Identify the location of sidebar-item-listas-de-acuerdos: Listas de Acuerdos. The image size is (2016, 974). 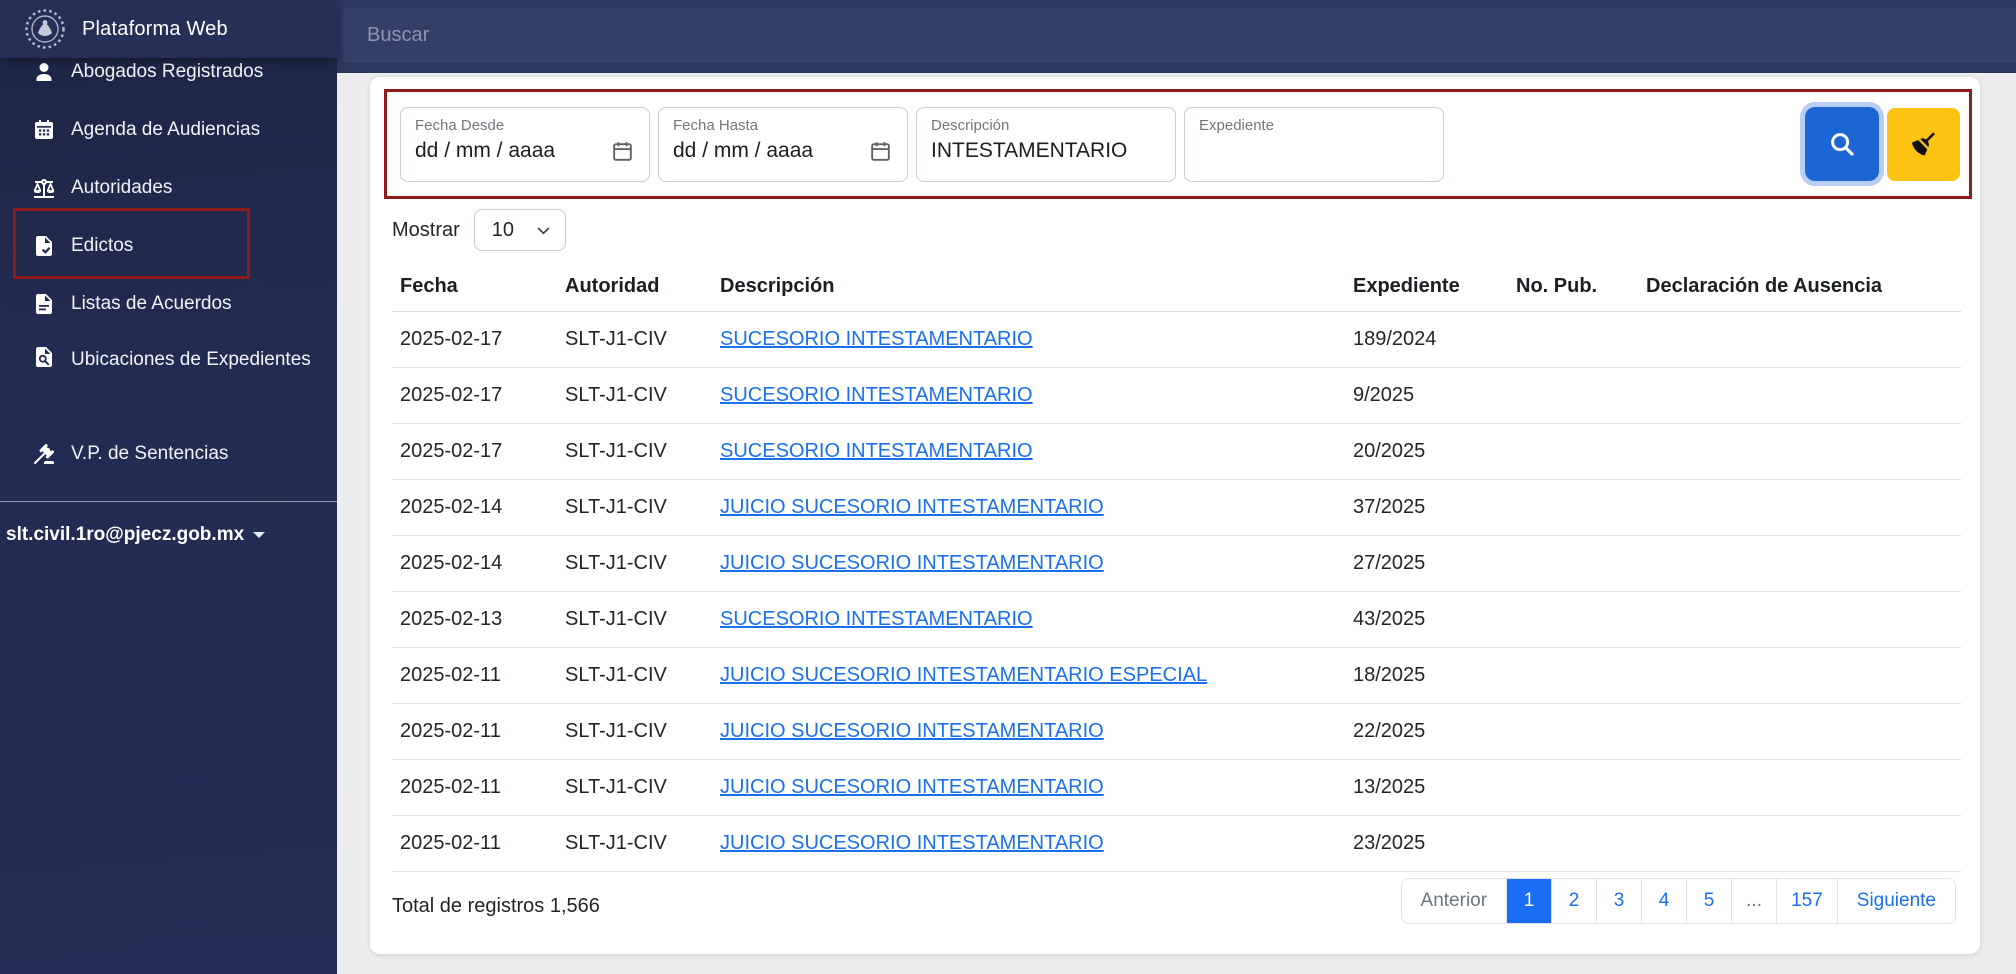
(168, 304).